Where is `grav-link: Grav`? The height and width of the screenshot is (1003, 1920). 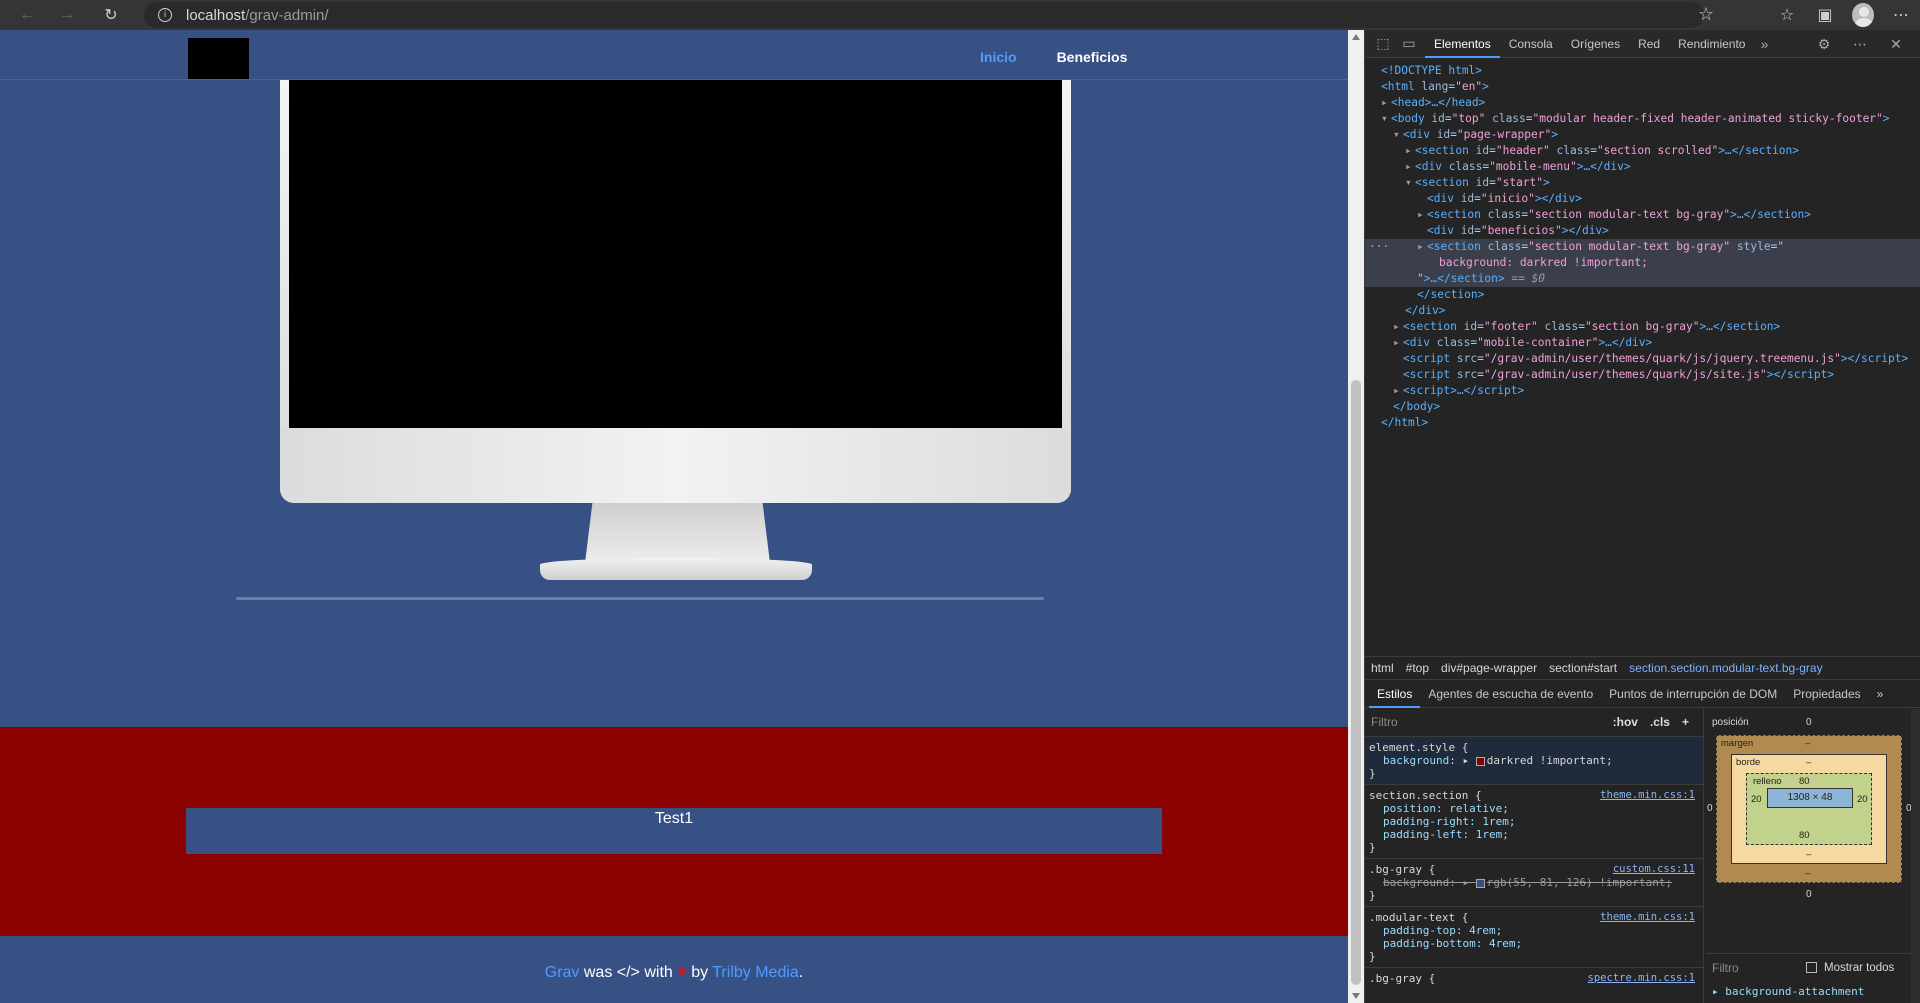 grav-link: Grav is located at coordinates (562, 972).